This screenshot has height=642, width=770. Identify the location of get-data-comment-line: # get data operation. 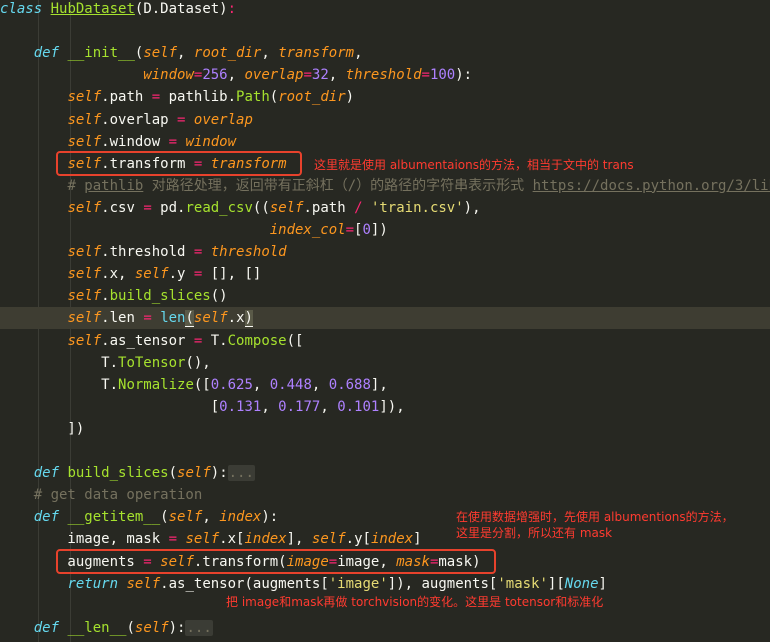
(101, 495).